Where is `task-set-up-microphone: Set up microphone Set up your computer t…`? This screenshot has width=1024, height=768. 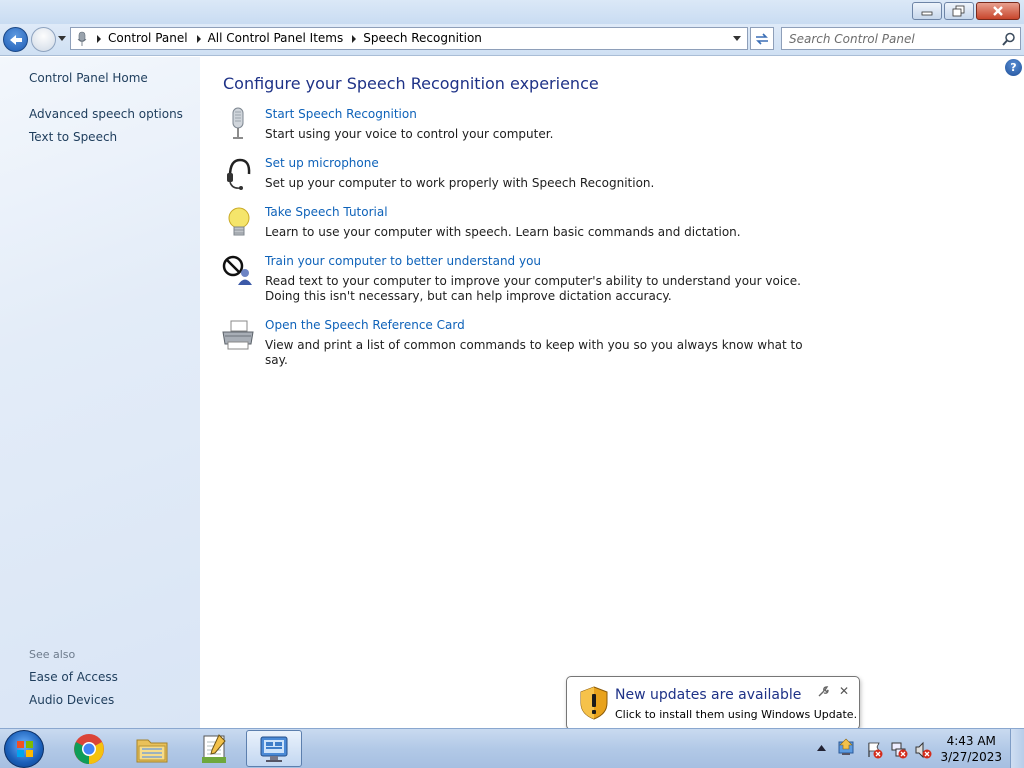 task-set-up-microphone: Set up microphone Set up your computer t… is located at coordinates (520, 174).